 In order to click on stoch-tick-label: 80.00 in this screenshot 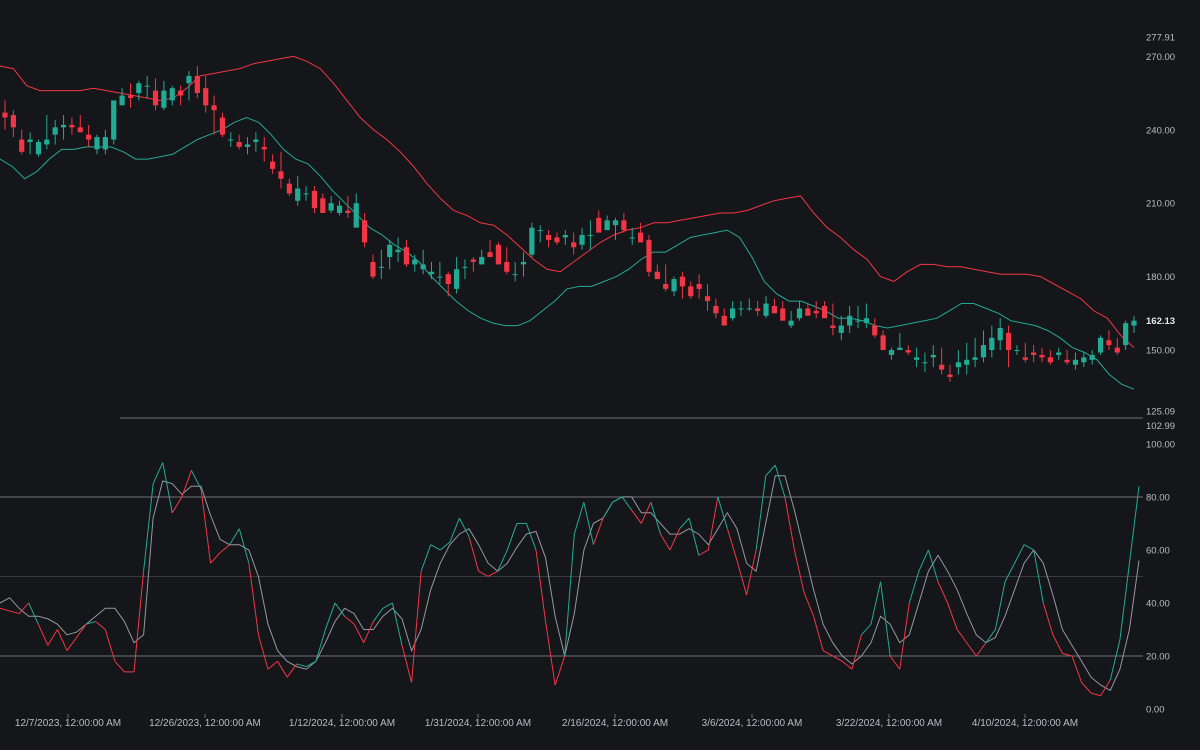, I will do `click(1158, 497)`.